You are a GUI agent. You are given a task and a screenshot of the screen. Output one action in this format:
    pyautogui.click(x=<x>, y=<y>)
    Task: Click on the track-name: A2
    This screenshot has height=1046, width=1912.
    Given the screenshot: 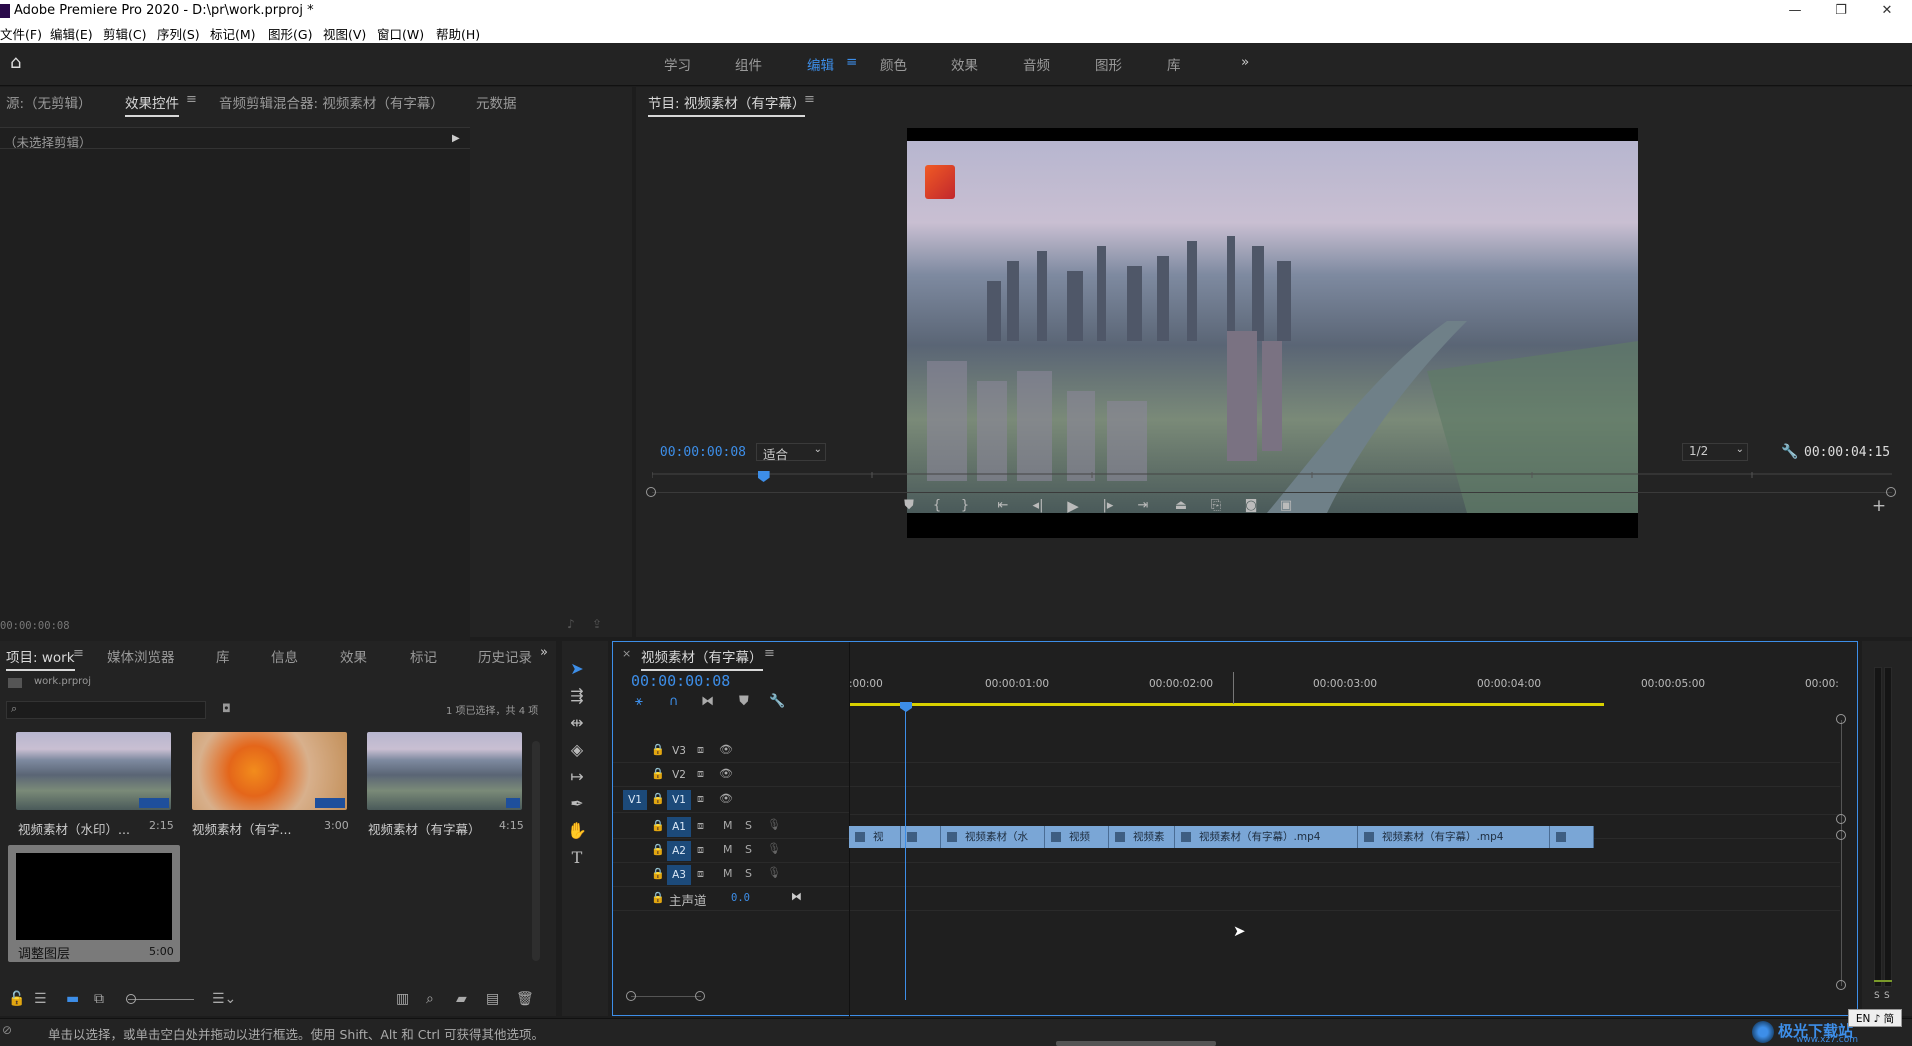 What is the action you would take?
    pyautogui.click(x=679, y=851)
    